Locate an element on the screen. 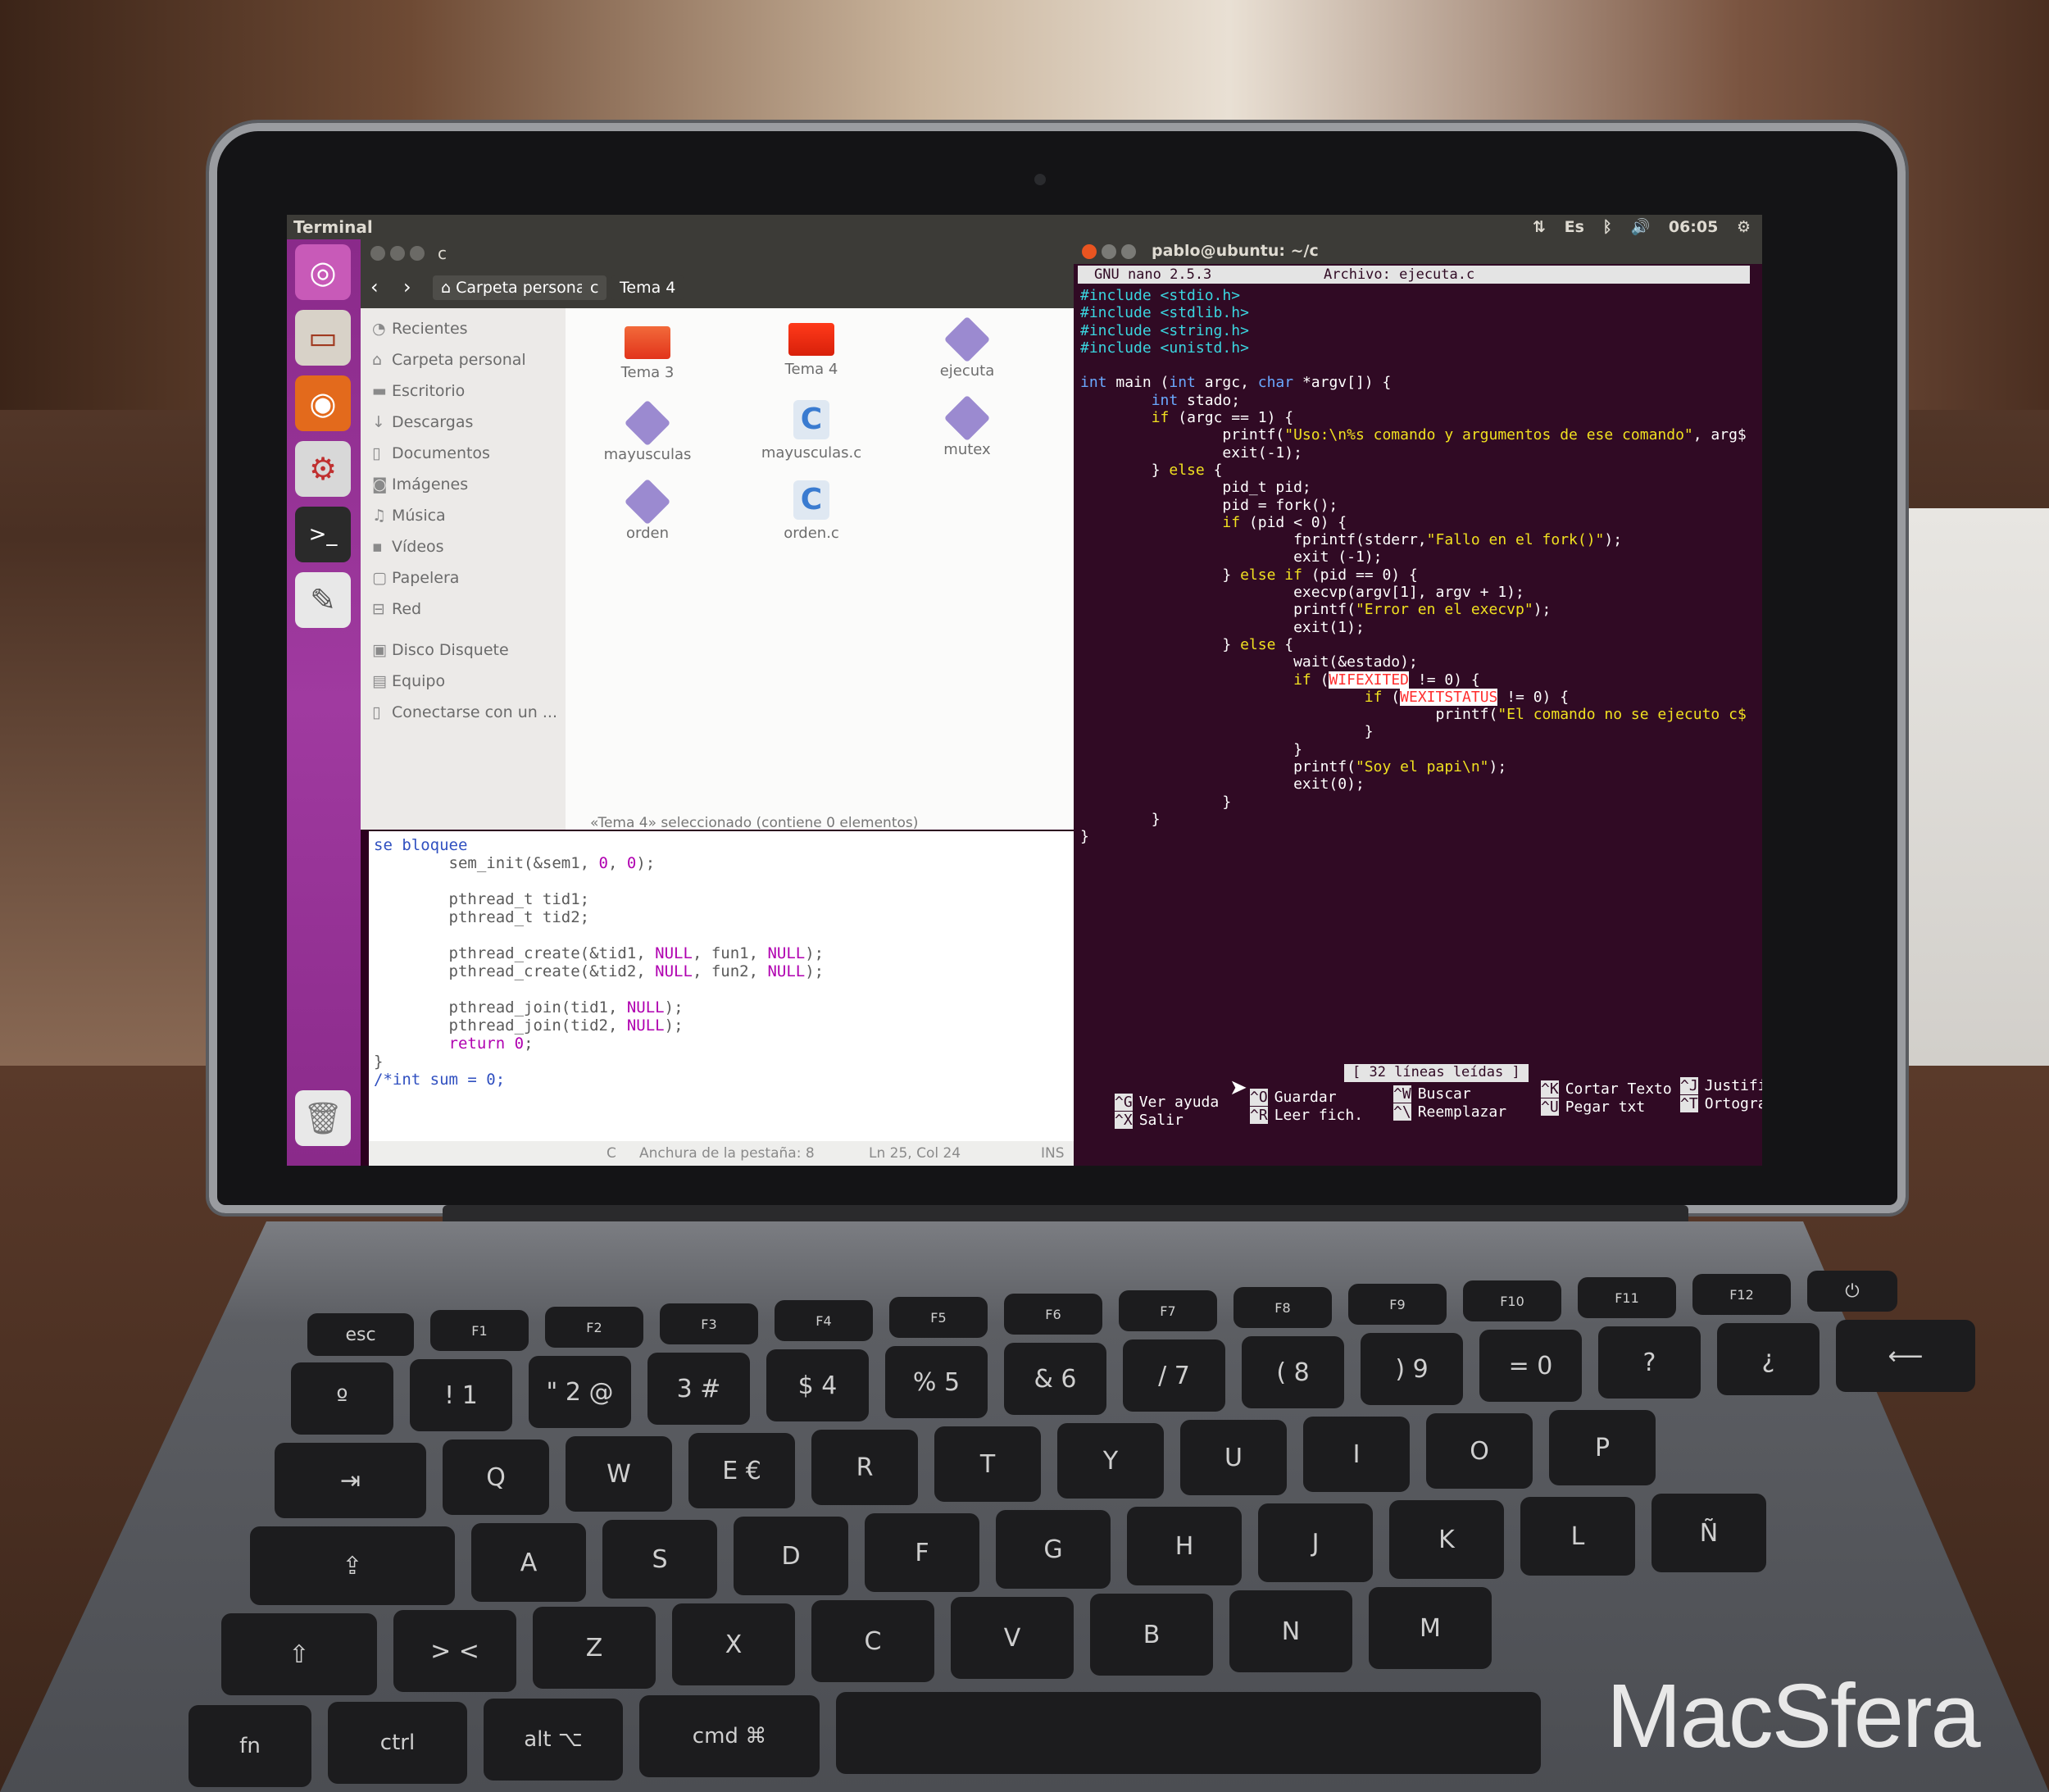 This screenshot has height=1792, width=2049. key-ordinal: º is located at coordinates (342, 1398).